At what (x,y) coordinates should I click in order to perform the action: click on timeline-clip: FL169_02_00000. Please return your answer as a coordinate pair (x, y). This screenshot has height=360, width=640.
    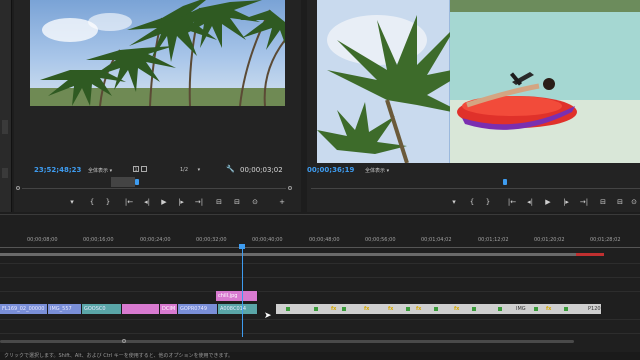
    Looking at the image, I should click on (24, 309).